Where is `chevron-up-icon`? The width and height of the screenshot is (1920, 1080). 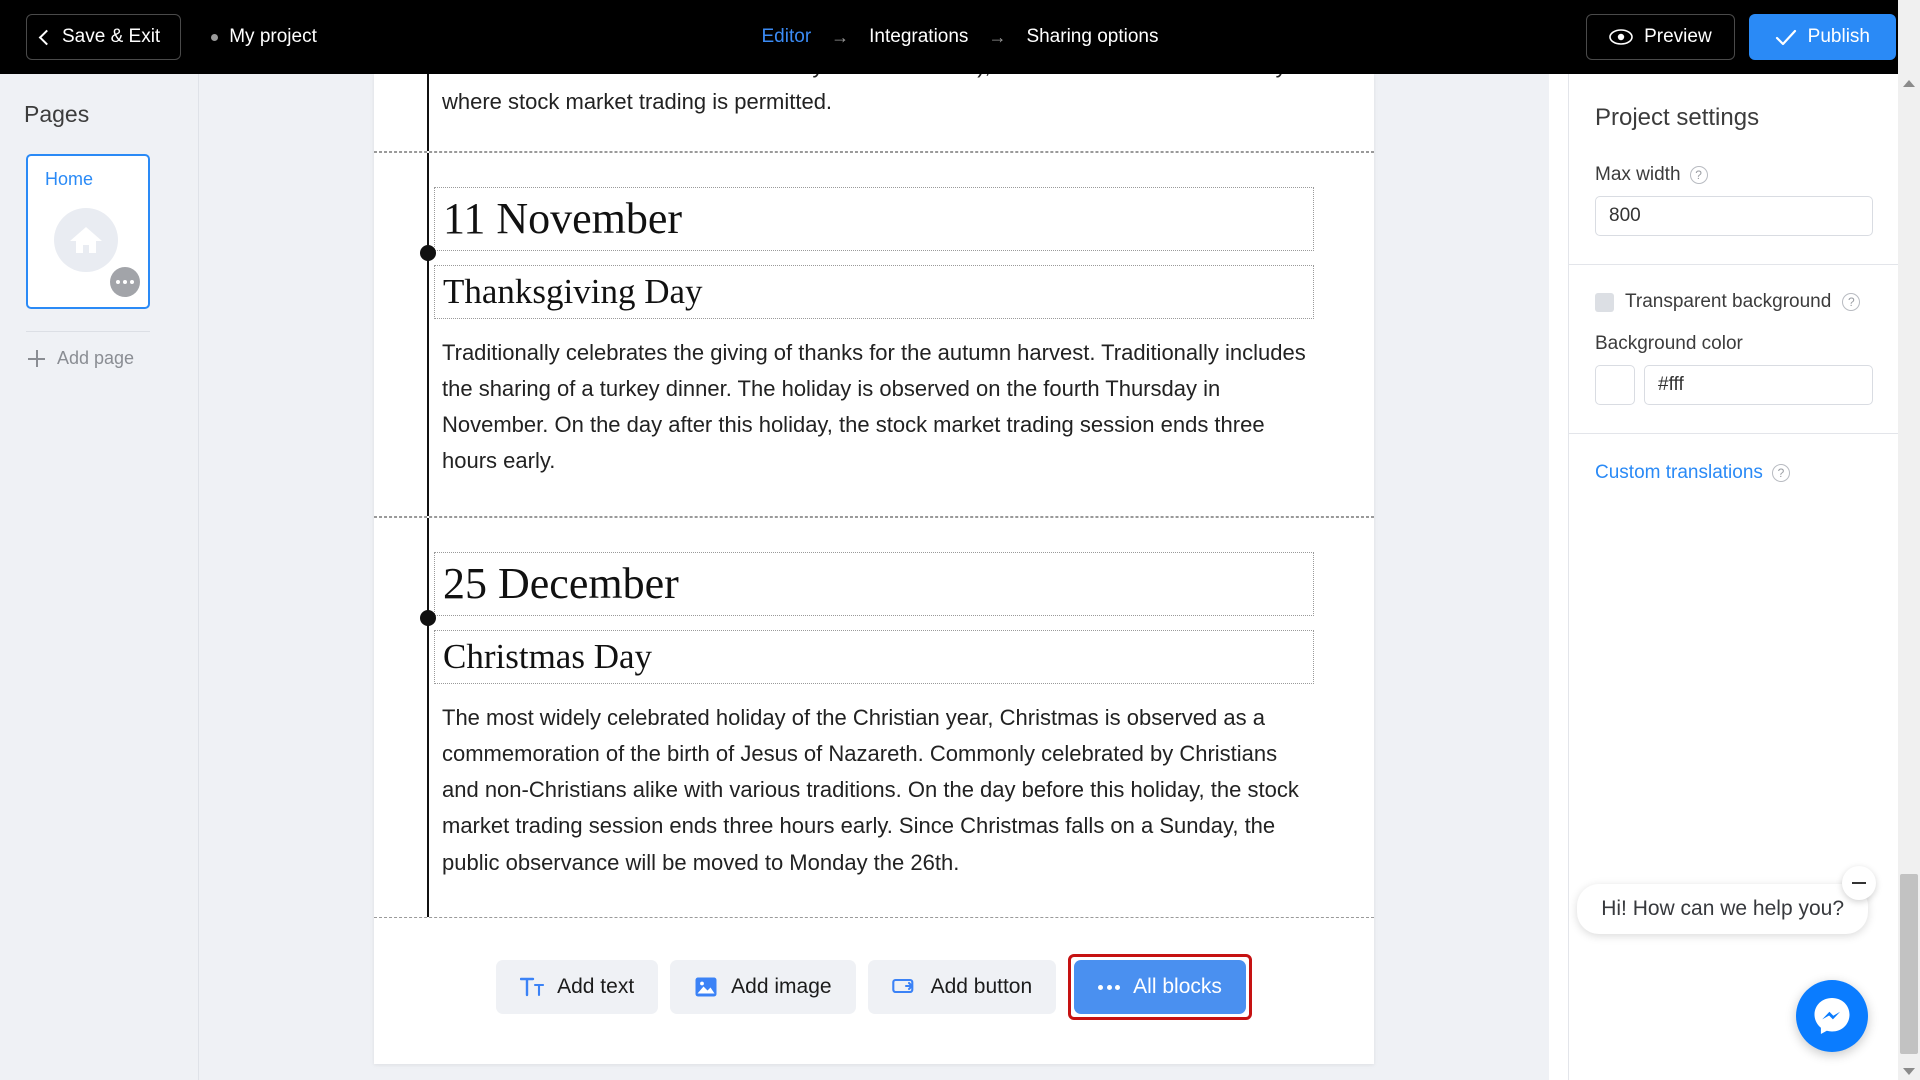
chevron-up-icon is located at coordinates (1909, 83).